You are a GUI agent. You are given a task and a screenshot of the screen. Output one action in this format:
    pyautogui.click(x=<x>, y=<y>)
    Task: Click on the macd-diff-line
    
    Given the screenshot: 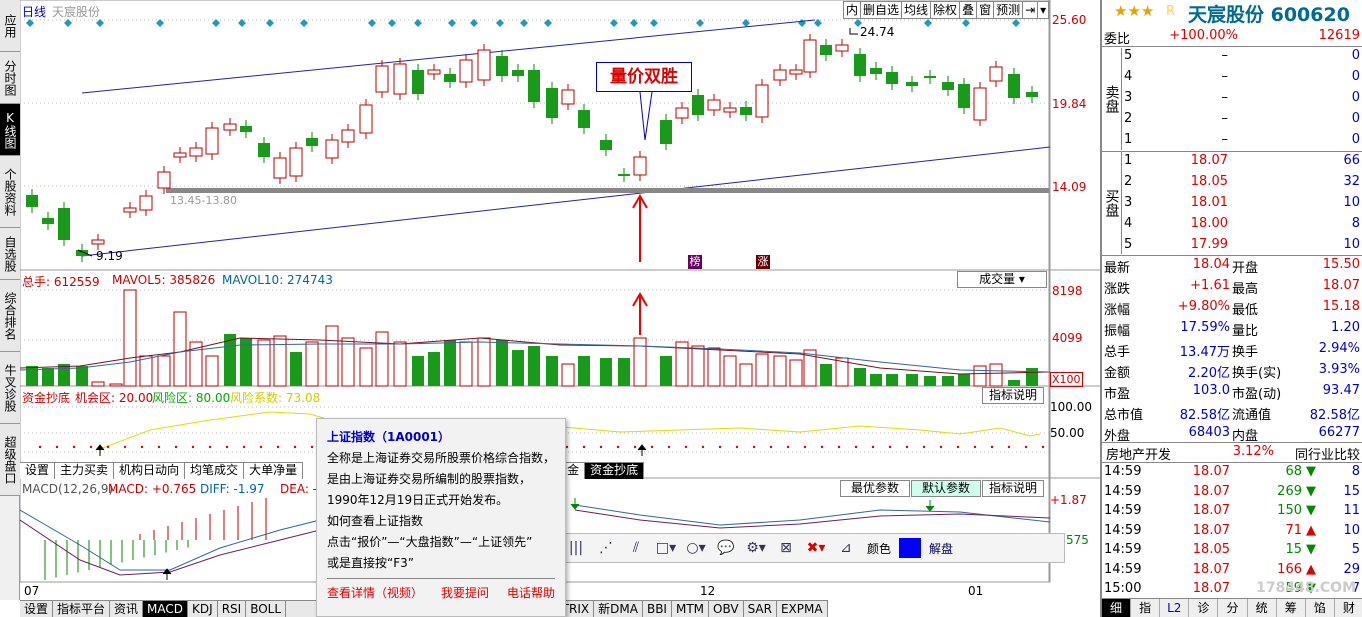 What is the action you would take?
    pyautogui.click(x=170, y=540)
    